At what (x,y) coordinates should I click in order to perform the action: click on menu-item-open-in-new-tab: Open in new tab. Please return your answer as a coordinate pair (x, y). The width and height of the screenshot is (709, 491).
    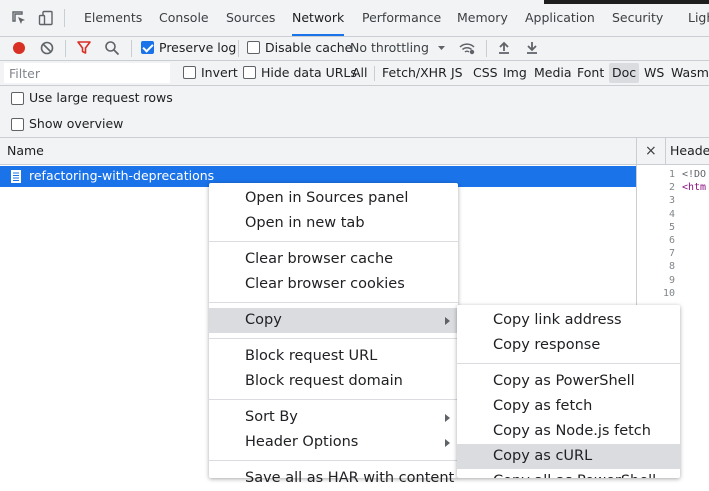
    Looking at the image, I should click on (333, 223).